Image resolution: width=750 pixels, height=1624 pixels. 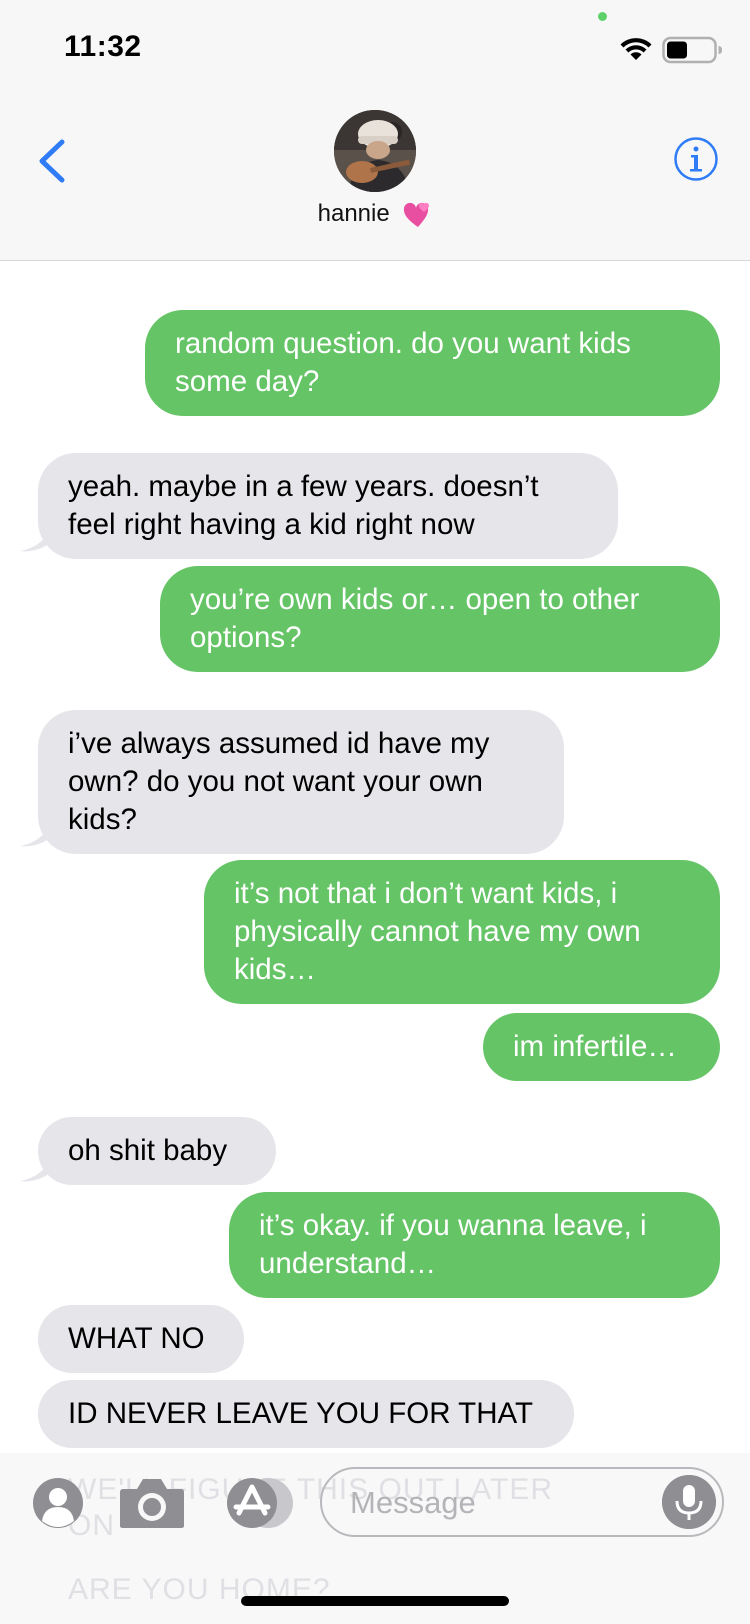 I want to click on mic-icon, so click(x=689, y=1502).